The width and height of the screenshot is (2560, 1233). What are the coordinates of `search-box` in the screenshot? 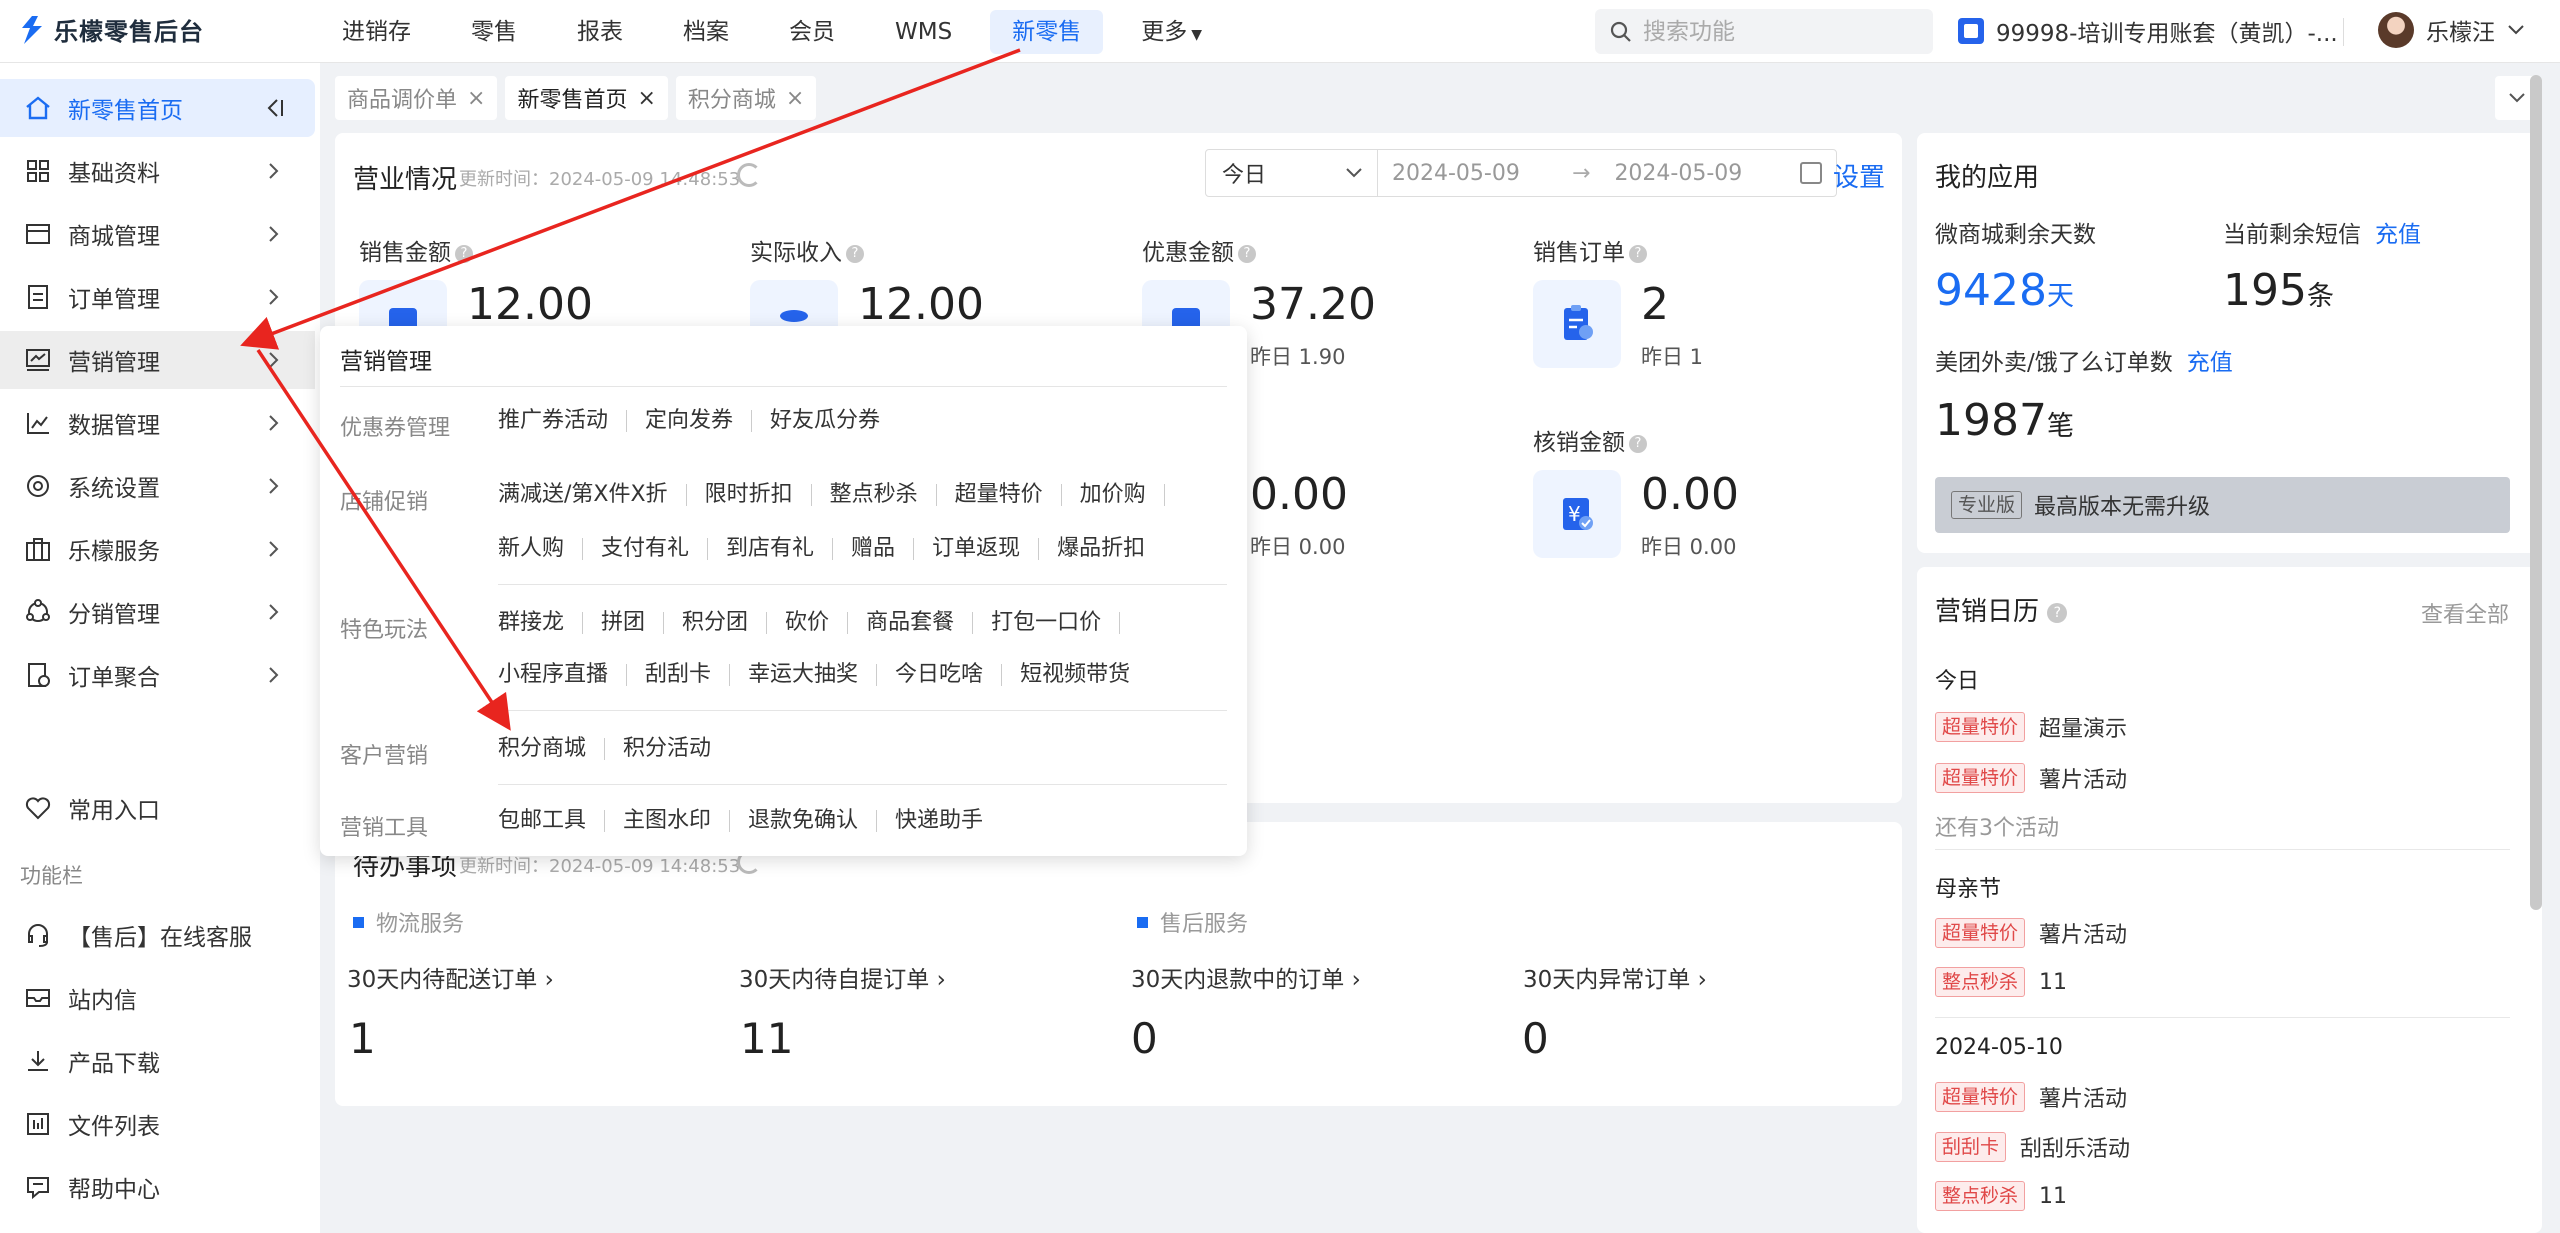 It's located at (1764, 31).